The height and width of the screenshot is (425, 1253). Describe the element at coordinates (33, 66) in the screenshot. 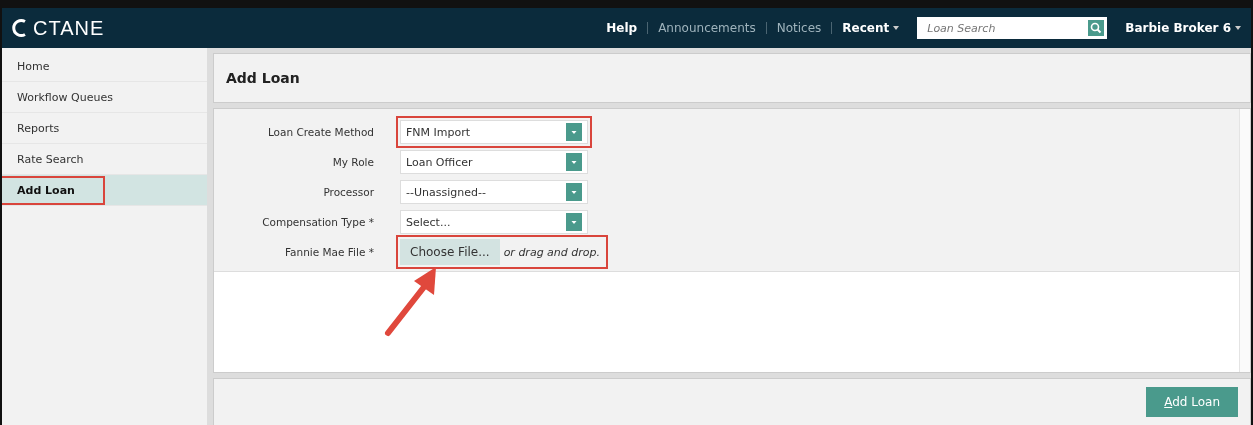

I see `sidebar-item-label: Home` at that location.